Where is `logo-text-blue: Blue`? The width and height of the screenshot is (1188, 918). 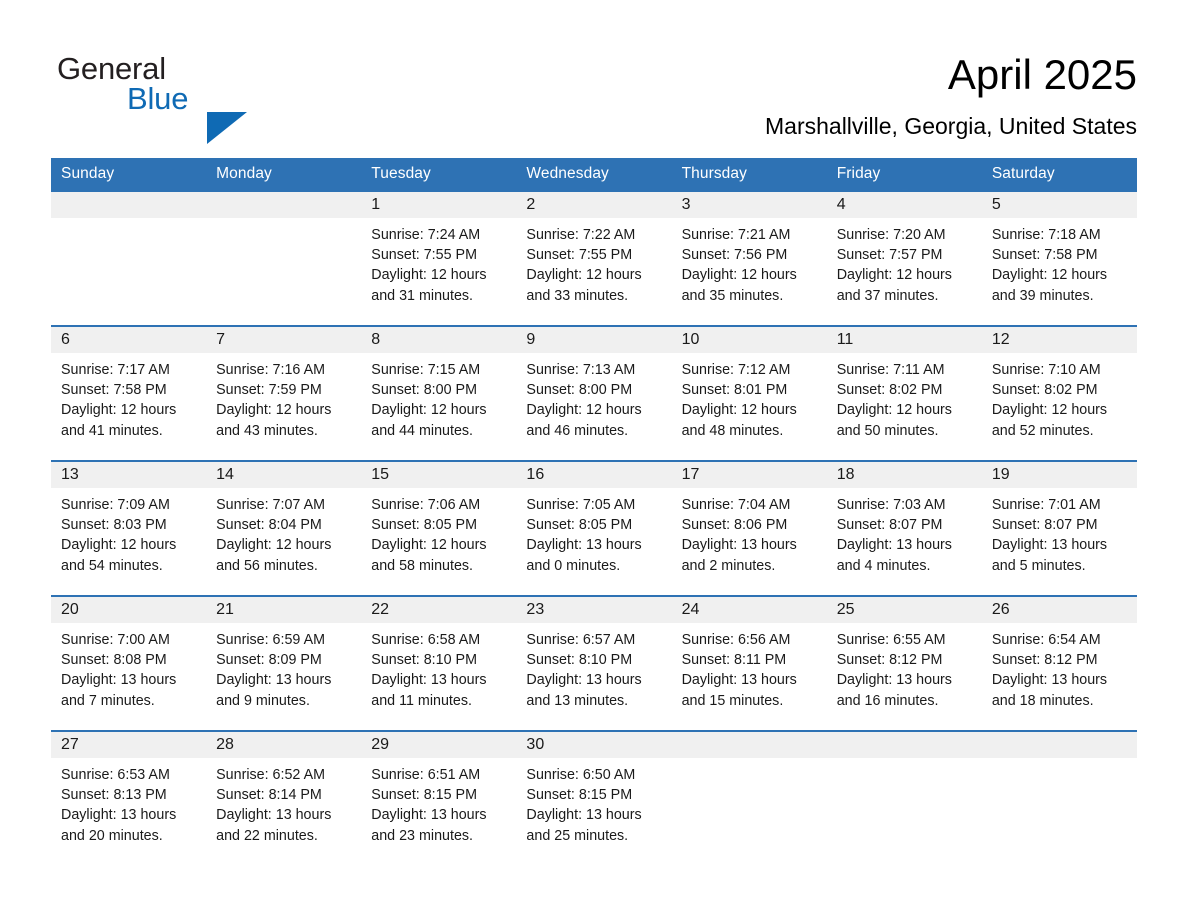
logo-text-blue: Blue is located at coordinates (158, 98).